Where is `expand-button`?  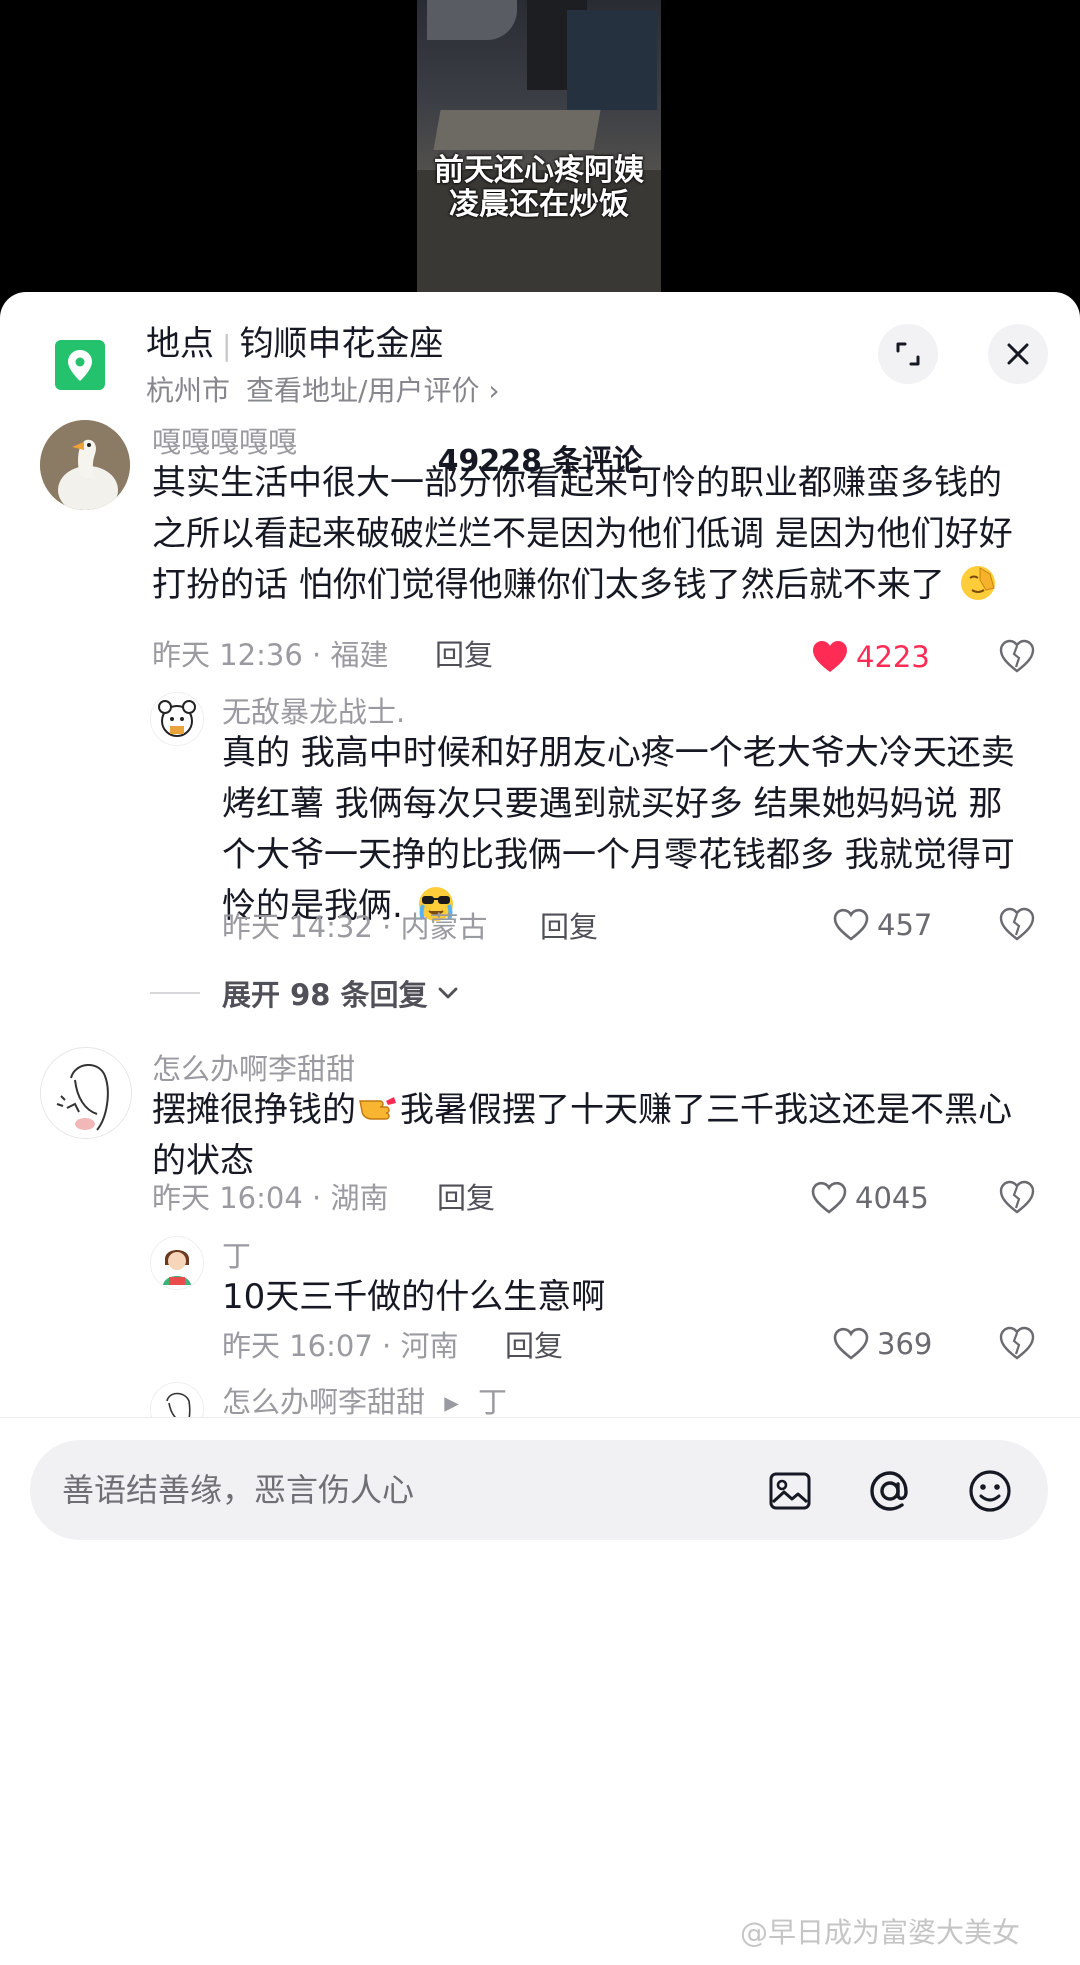 expand-button is located at coordinates (908, 354).